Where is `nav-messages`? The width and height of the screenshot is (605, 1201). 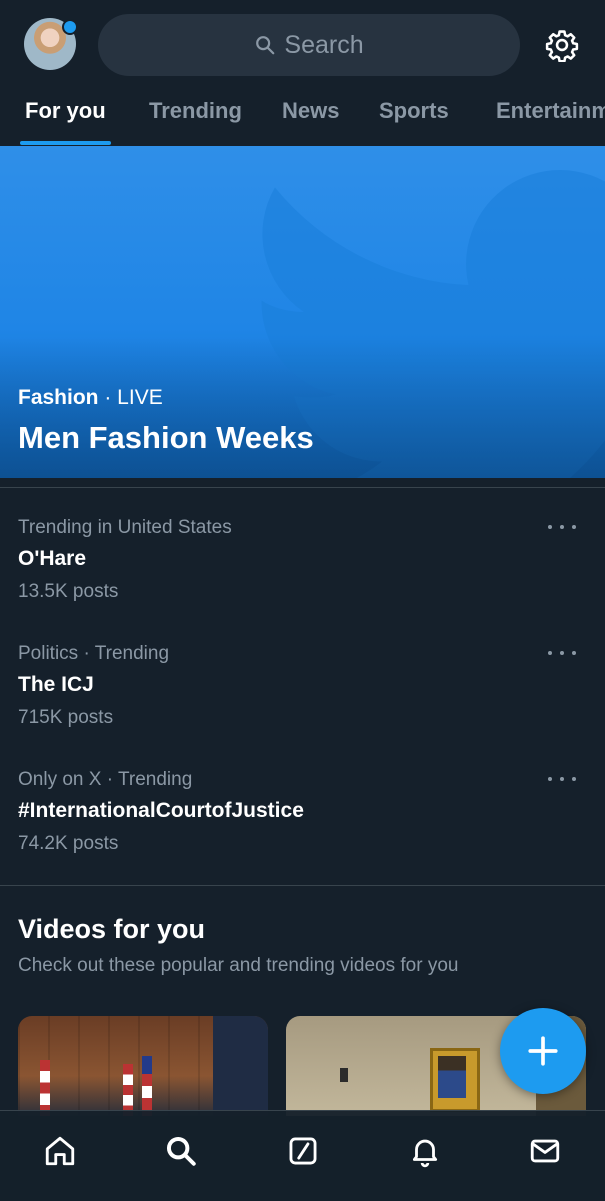
nav-messages is located at coordinates (545, 1151).